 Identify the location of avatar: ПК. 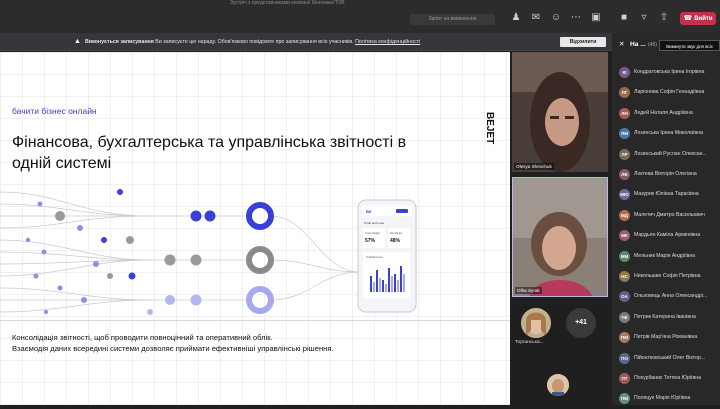
(624, 317).